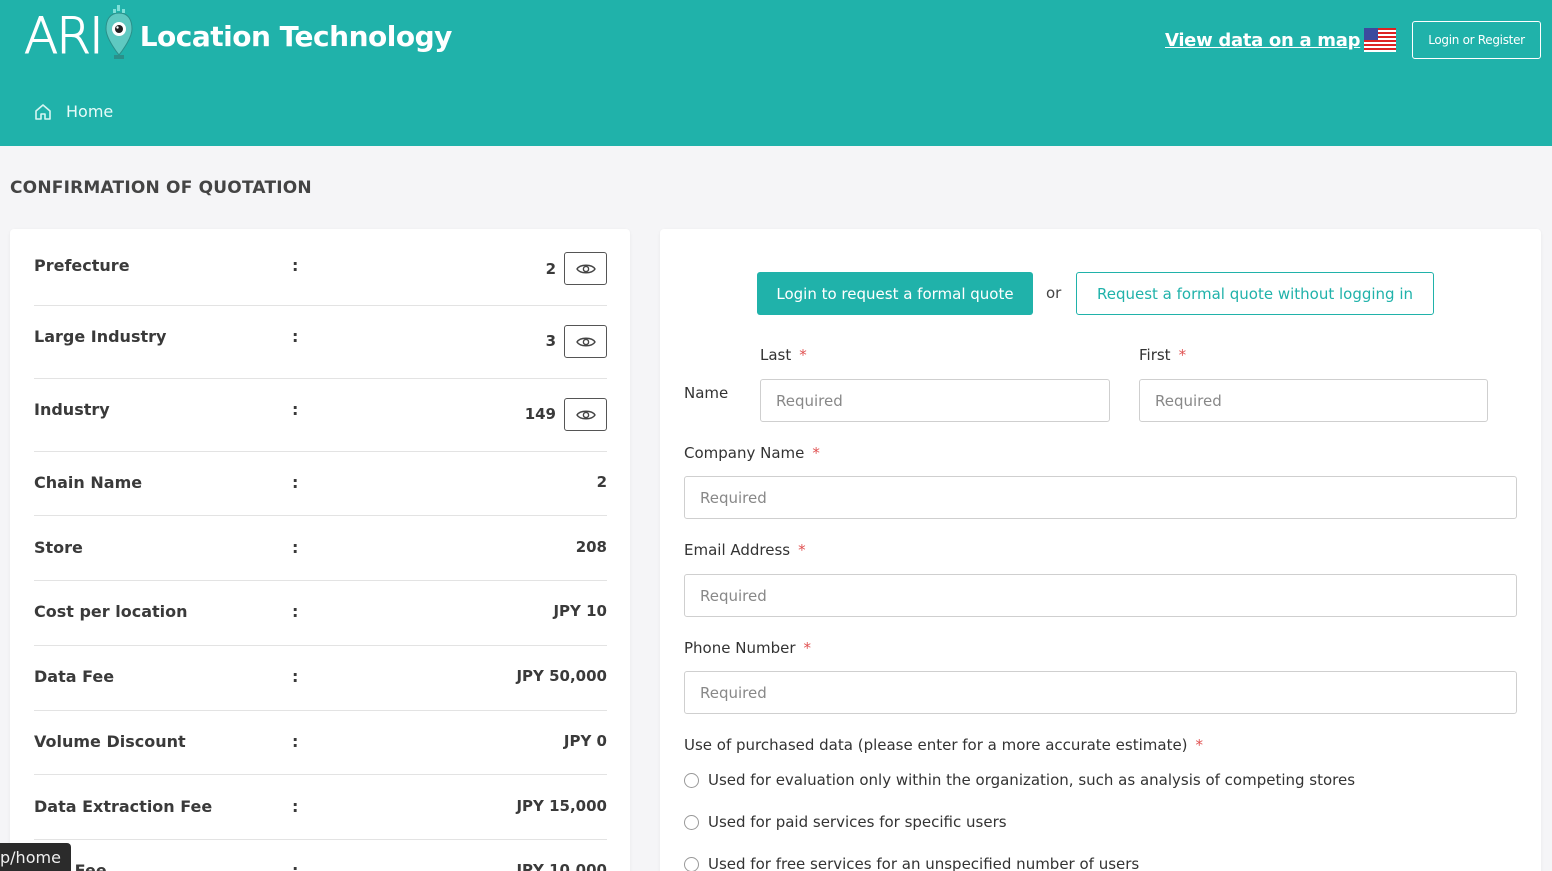 The width and height of the screenshot is (1552, 871). I want to click on row-label: Volume Discount, so click(110, 741).